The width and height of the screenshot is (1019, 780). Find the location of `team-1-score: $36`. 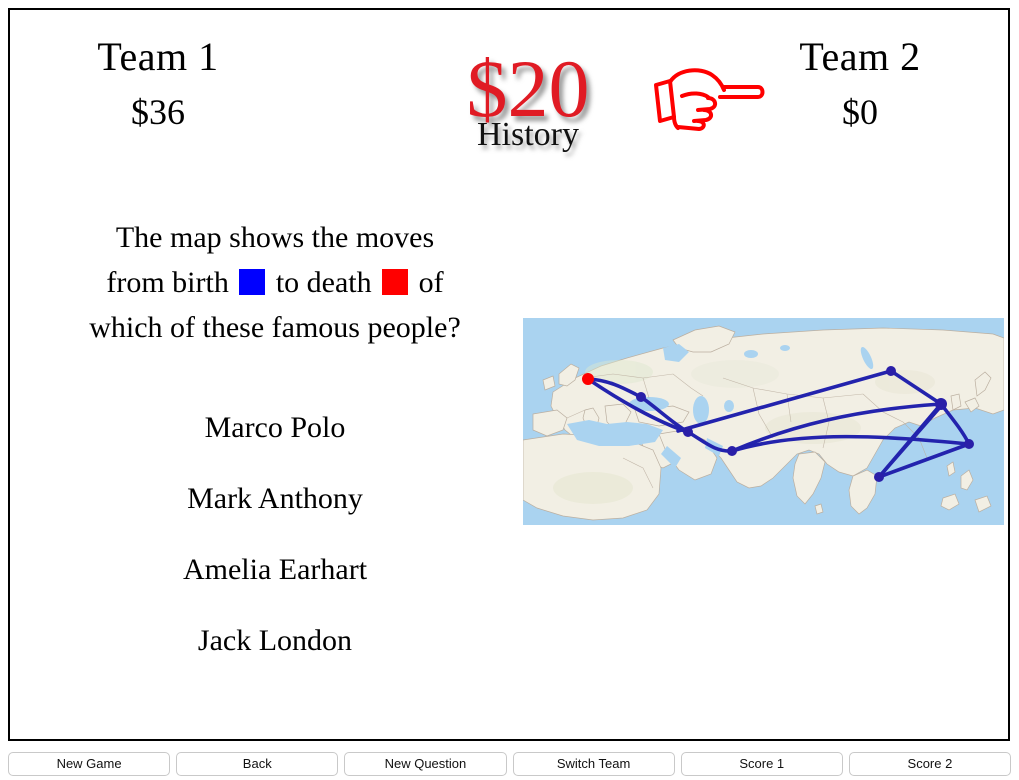

team-1-score: $36 is located at coordinates (158, 112).